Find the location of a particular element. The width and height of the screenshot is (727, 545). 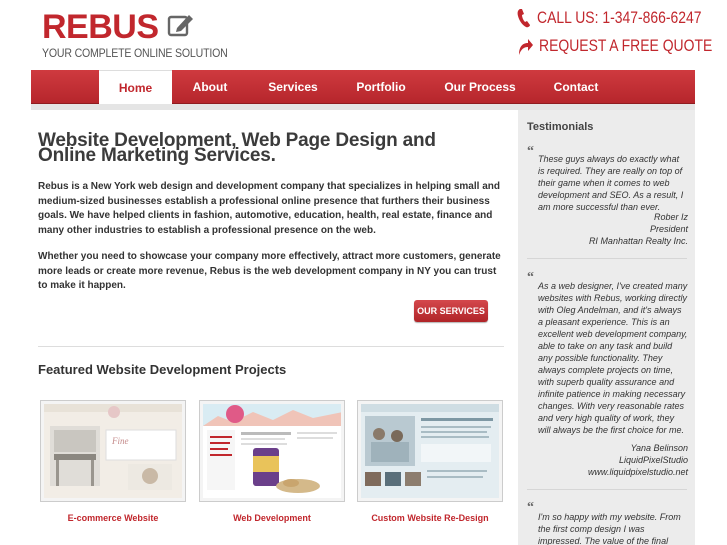

request-quote-link: REQUEST A FREE QUOTE is located at coordinates (622, 46).